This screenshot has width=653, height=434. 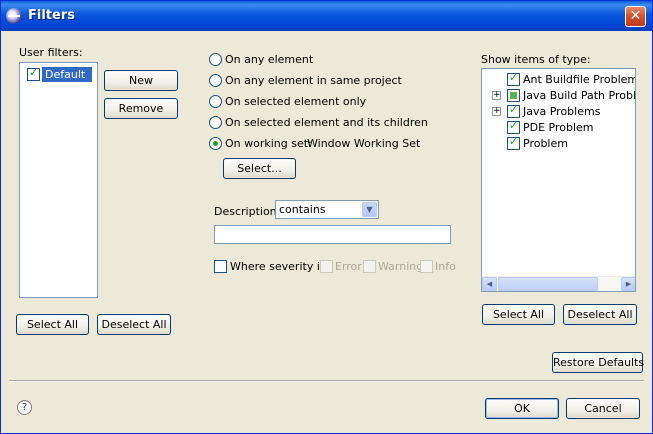 What do you see at coordinates (269, 59) in the screenshot?
I see `scope-any-element-label: On any element` at bounding box center [269, 59].